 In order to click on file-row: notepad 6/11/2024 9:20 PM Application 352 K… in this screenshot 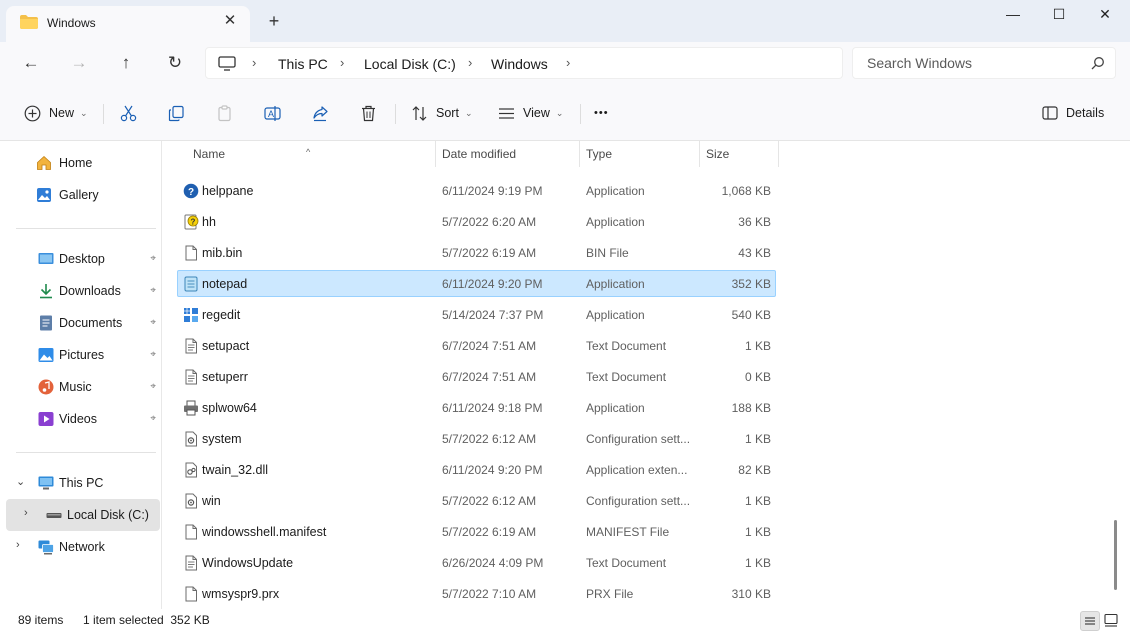, I will do `click(476, 283)`.